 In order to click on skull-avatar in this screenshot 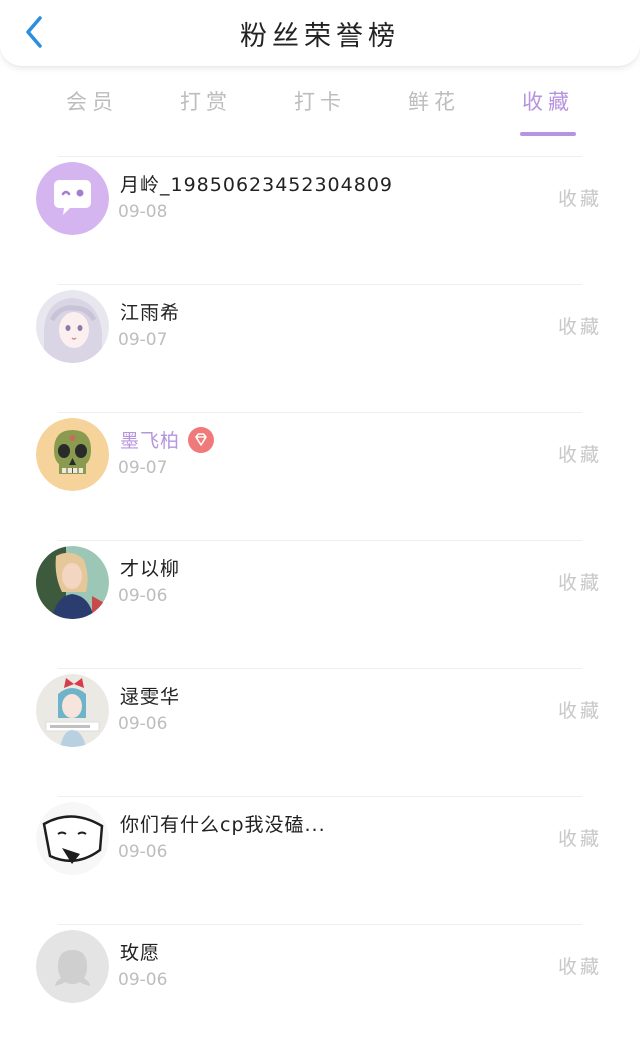, I will do `click(72, 454)`.